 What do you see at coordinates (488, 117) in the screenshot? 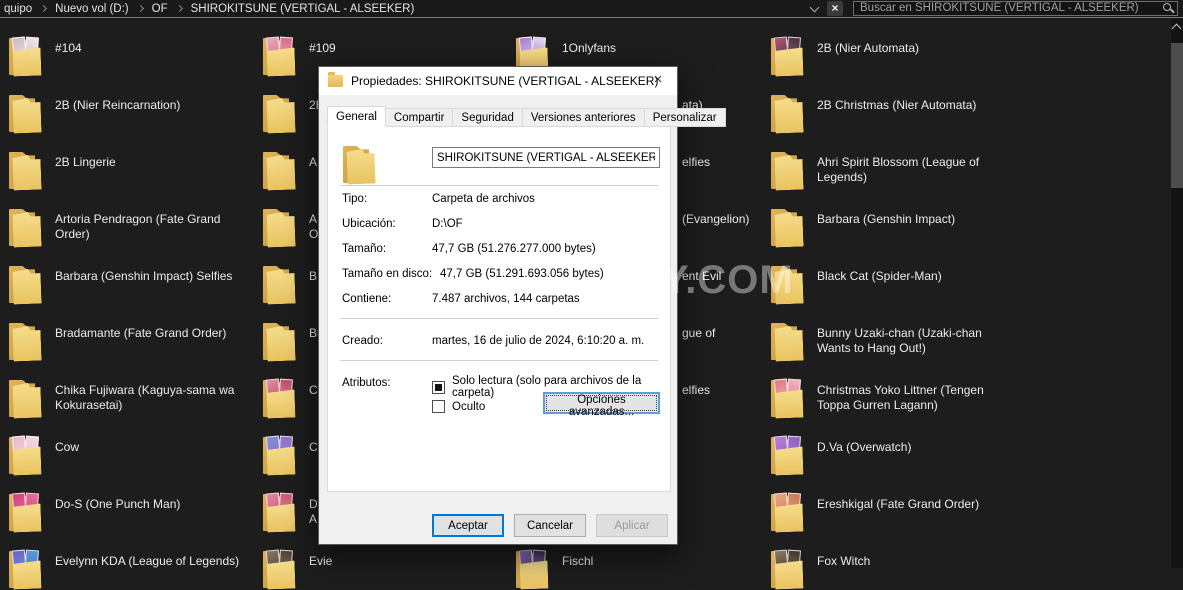
I see `tab-seguridad: Seguridad` at bounding box center [488, 117].